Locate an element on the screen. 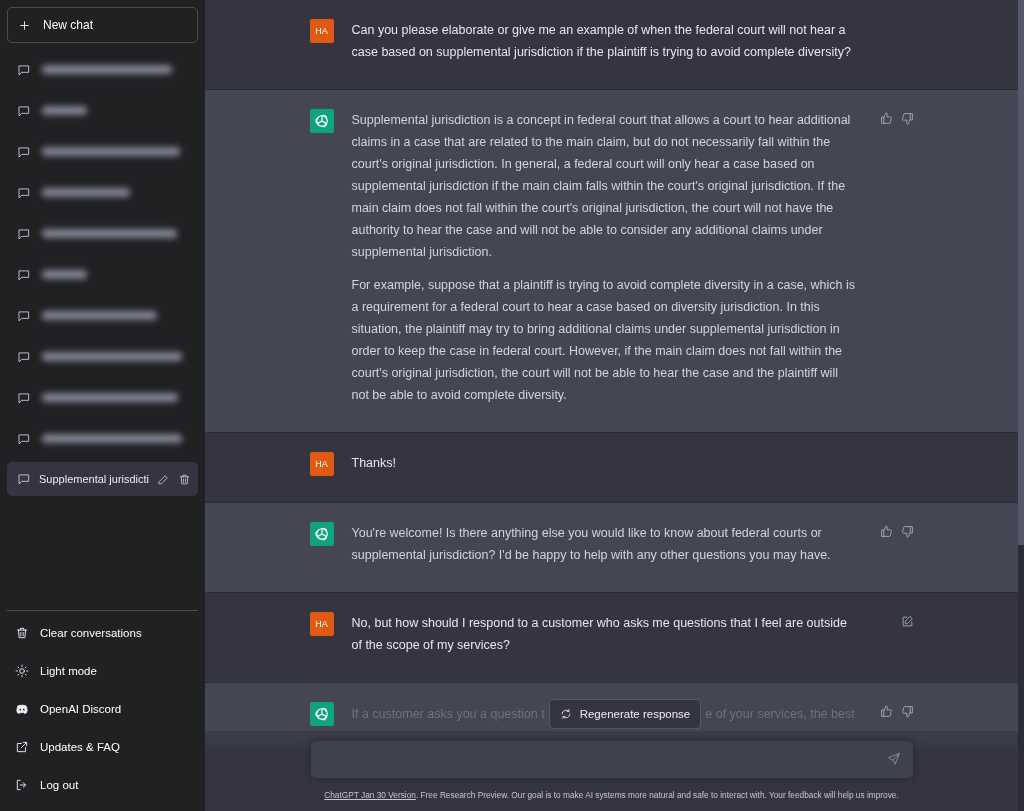  edit-icon is located at coordinates (907, 621).